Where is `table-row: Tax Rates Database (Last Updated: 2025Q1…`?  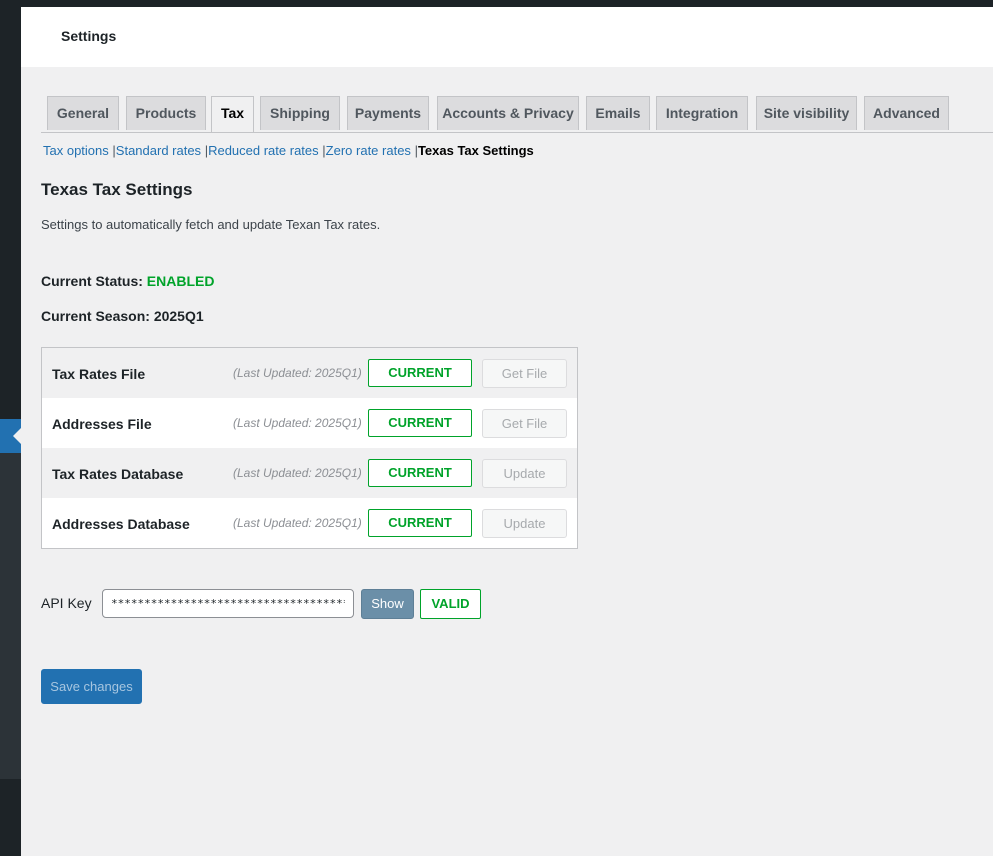
table-row: Tax Rates Database (Last Updated: 2025Q1… is located at coordinates (309, 473).